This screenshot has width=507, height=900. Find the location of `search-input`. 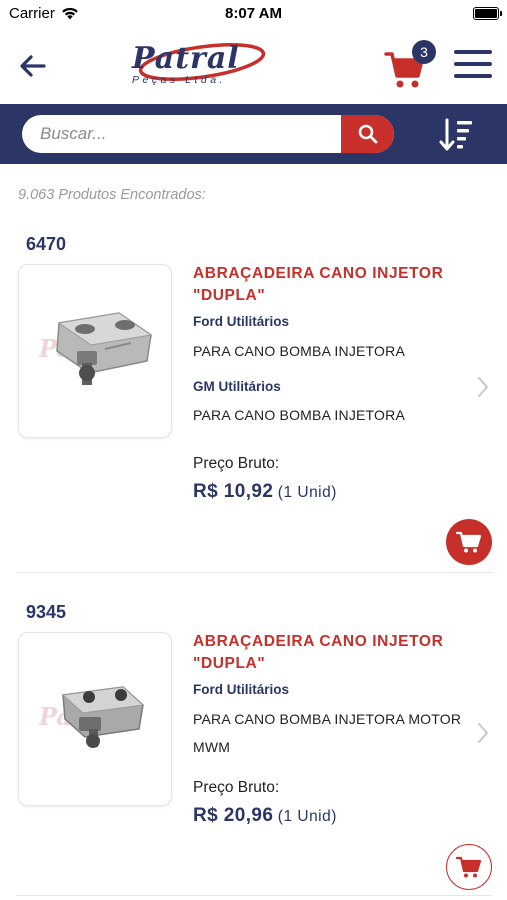

search-input is located at coordinates (181, 134).